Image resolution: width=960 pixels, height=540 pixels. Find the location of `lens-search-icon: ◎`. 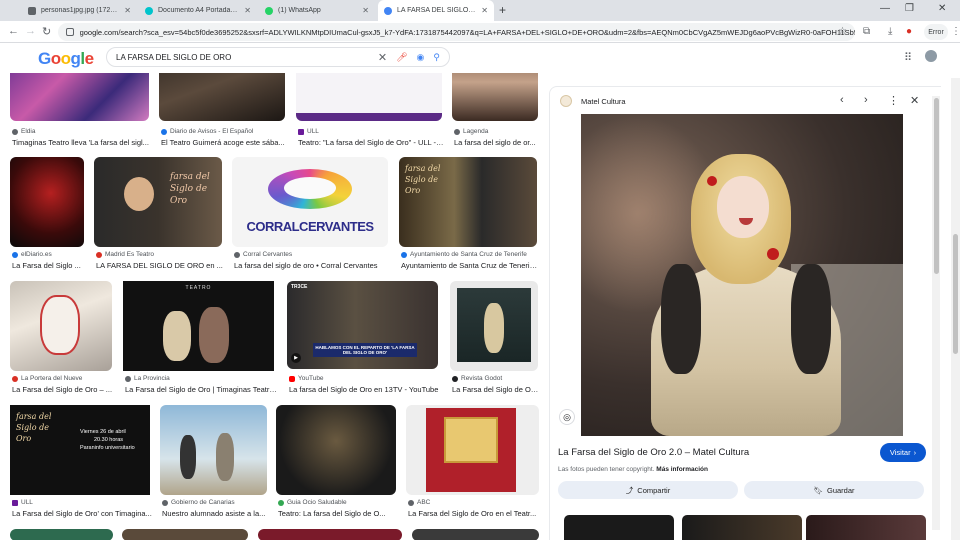

lens-search-icon: ◎ is located at coordinates (567, 417).